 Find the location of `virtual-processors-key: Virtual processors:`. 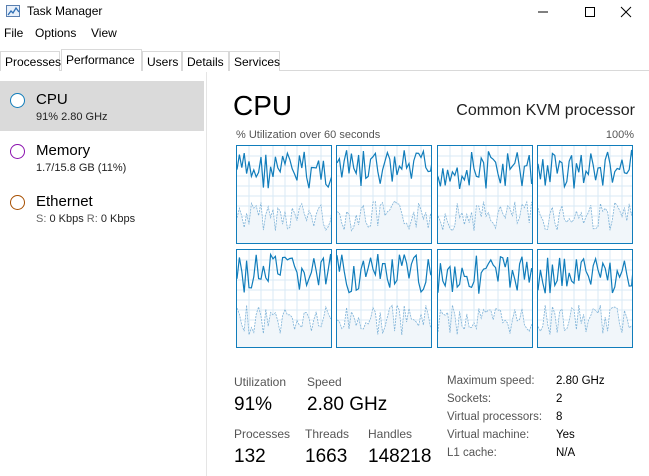

virtual-processors-key: Virtual processors: is located at coordinates (495, 417).